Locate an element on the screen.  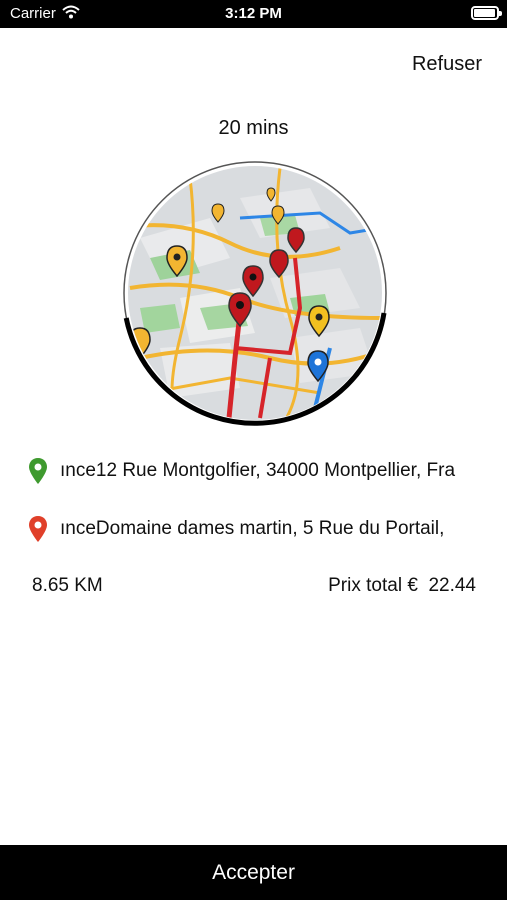
distance-label: 8.65 KM is located at coordinates (67, 585).